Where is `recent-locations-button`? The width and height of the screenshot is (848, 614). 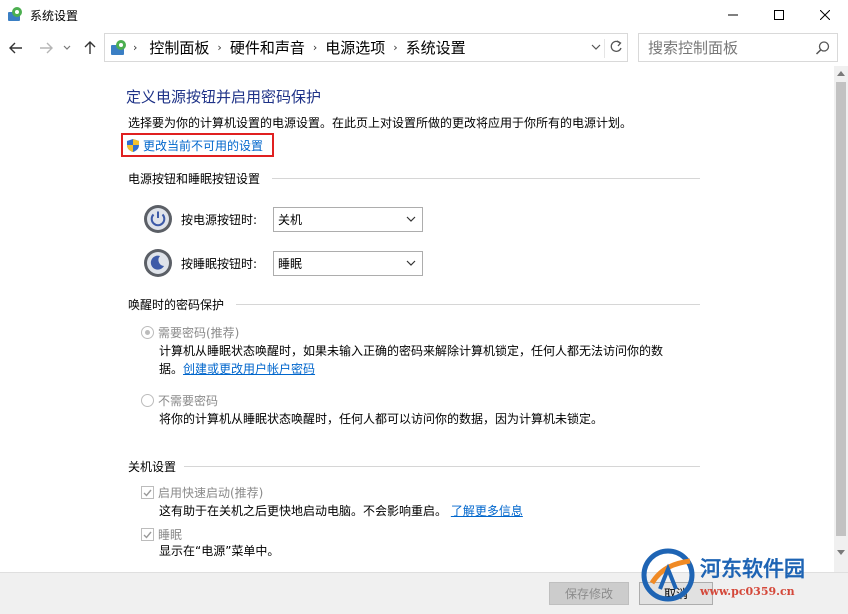 recent-locations-button is located at coordinates (67, 48).